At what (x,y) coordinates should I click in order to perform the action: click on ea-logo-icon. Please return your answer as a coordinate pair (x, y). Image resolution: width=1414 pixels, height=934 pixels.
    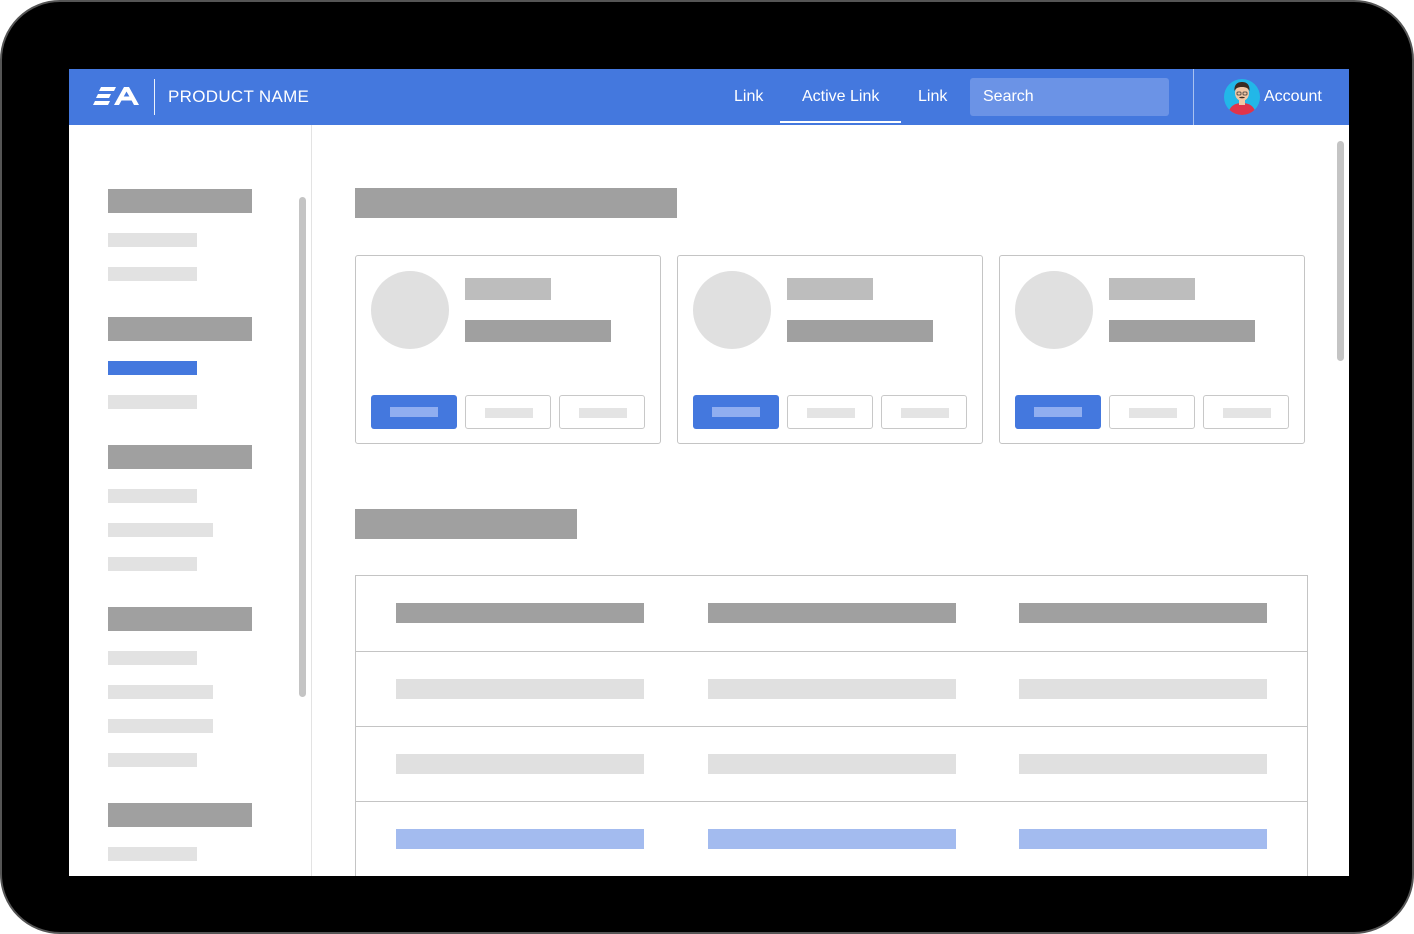
    Looking at the image, I should click on (118, 96).